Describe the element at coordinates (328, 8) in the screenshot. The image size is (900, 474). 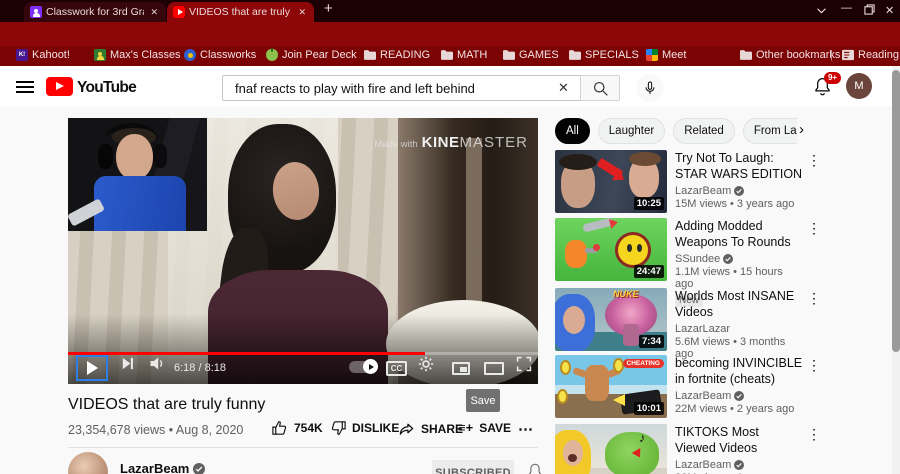
I see `new-tab-button: +` at that location.